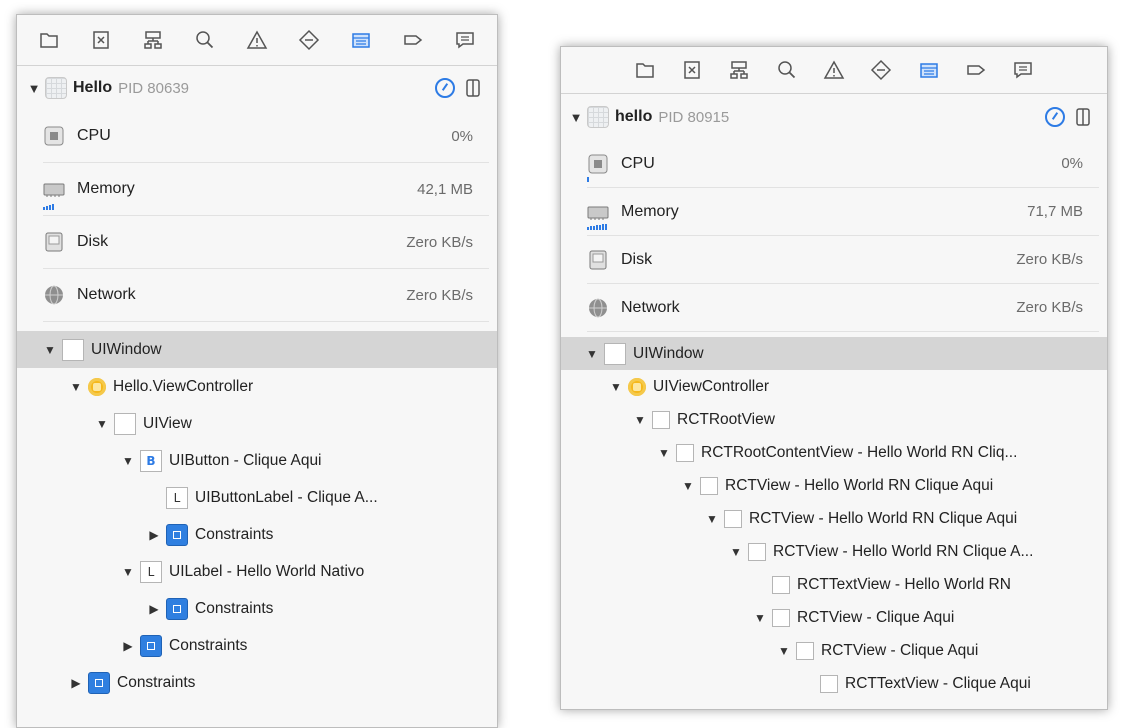  What do you see at coordinates (726, 419) in the screenshot?
I see `tree-node-label: RCTRootView` at bounding box center [726, 419].